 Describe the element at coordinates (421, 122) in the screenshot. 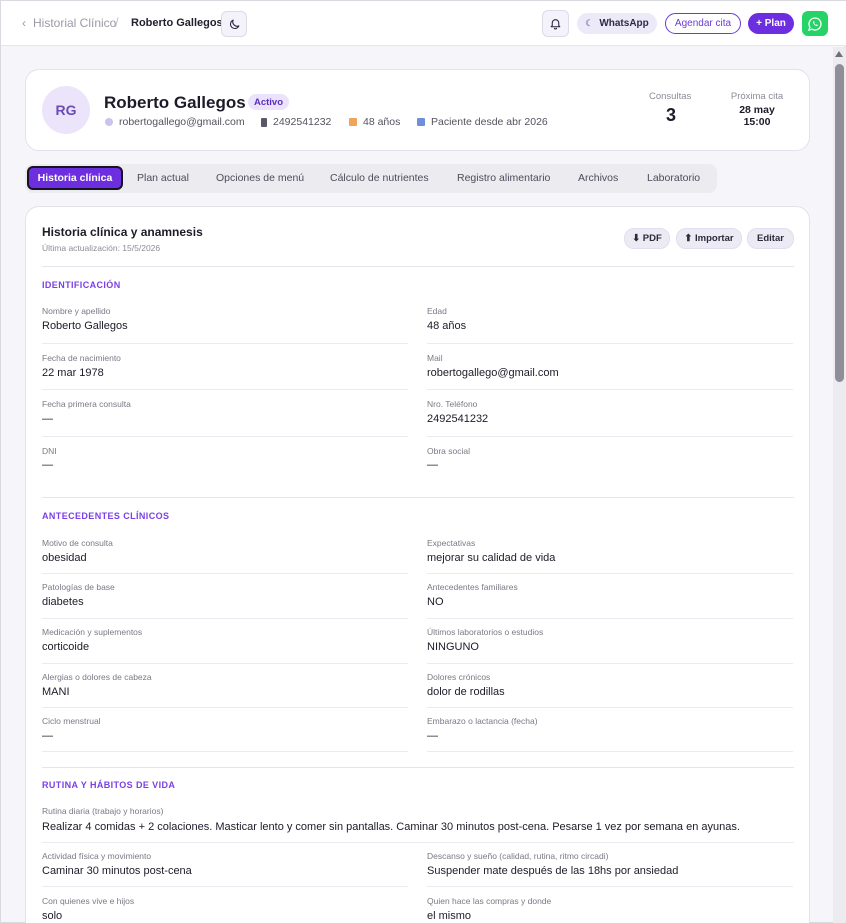

I see `calendar-icon` at that location.